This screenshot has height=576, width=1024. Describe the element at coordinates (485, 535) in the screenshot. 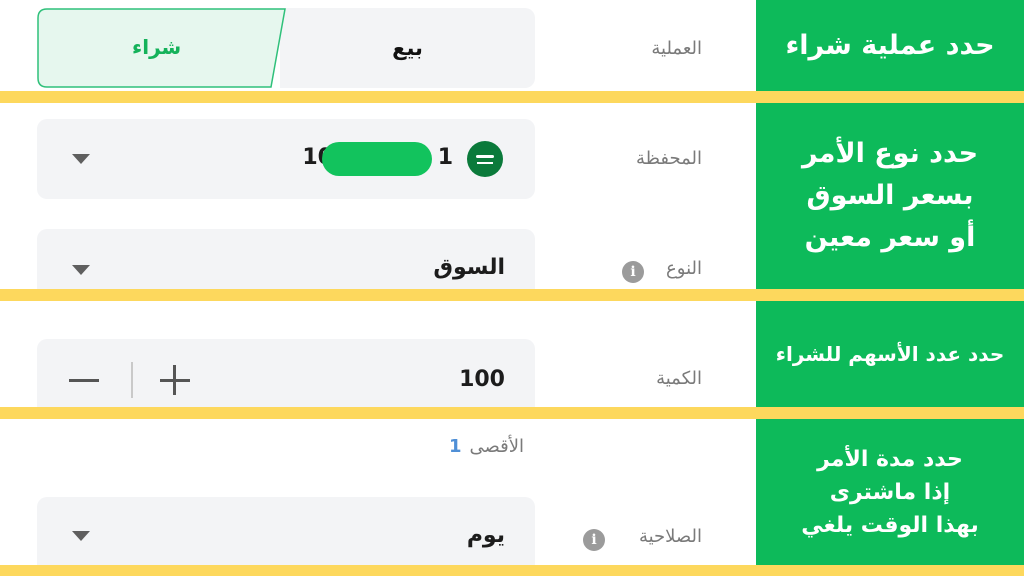

I see `validity-value: يوم` at that location.